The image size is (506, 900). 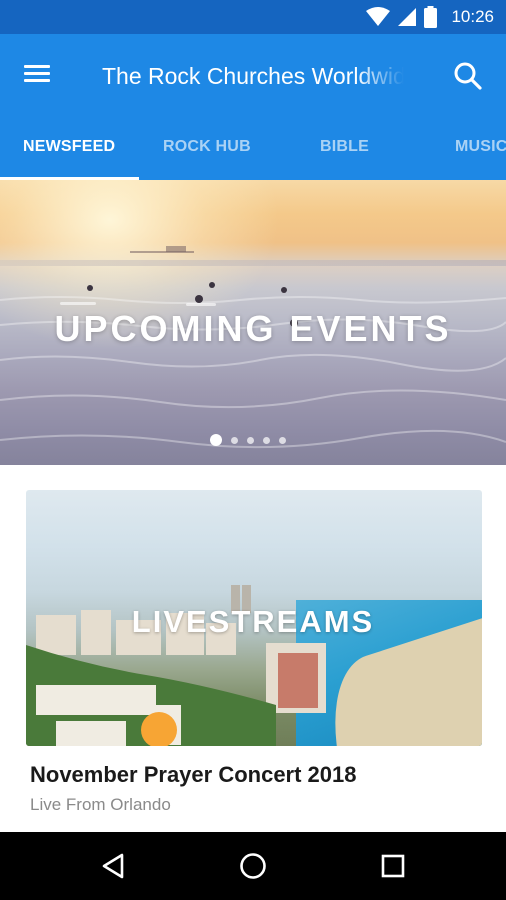 I want to click on event-subtitle: Live From Orlando, so click(x=100, y=804).